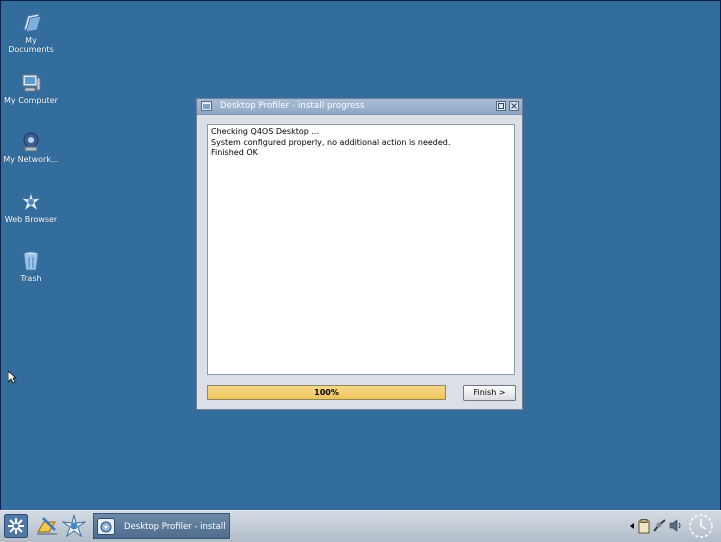 This screenshot has height=542, width=721. What do you see at coordinates (31, 202) in the screenshot?
I see `browser-icon` at bounding box center [31, 202].